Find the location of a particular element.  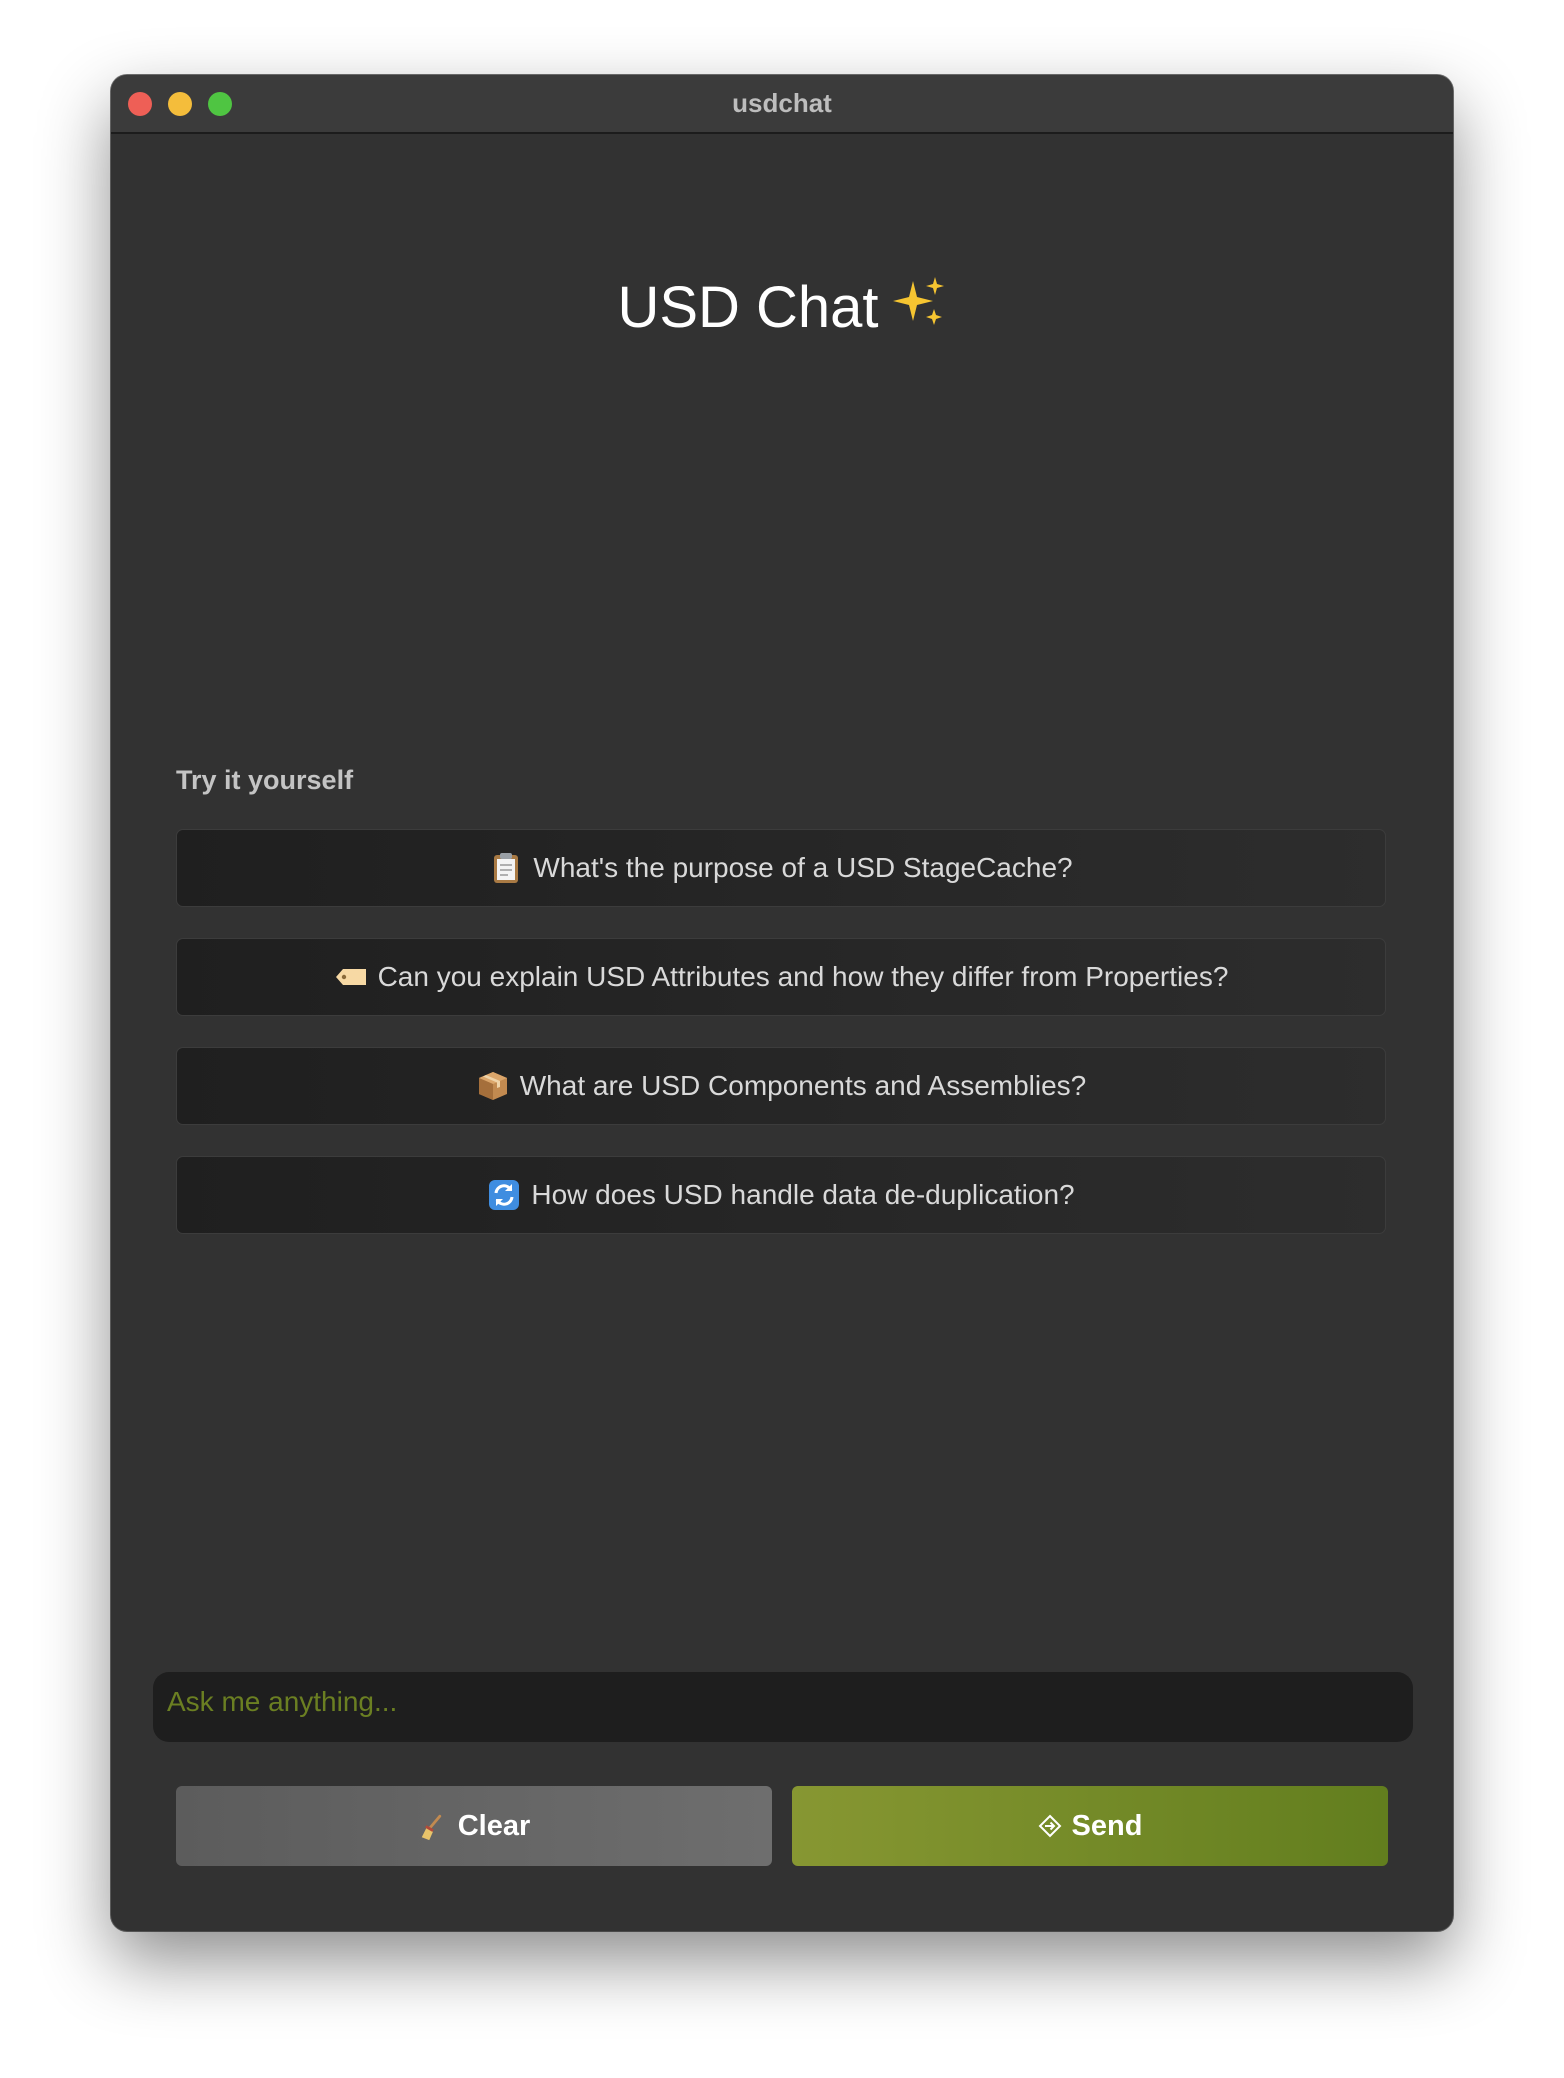

suggestion-button-components: What are USD Components and Assemblies? is located at coordinates (781, 1086).